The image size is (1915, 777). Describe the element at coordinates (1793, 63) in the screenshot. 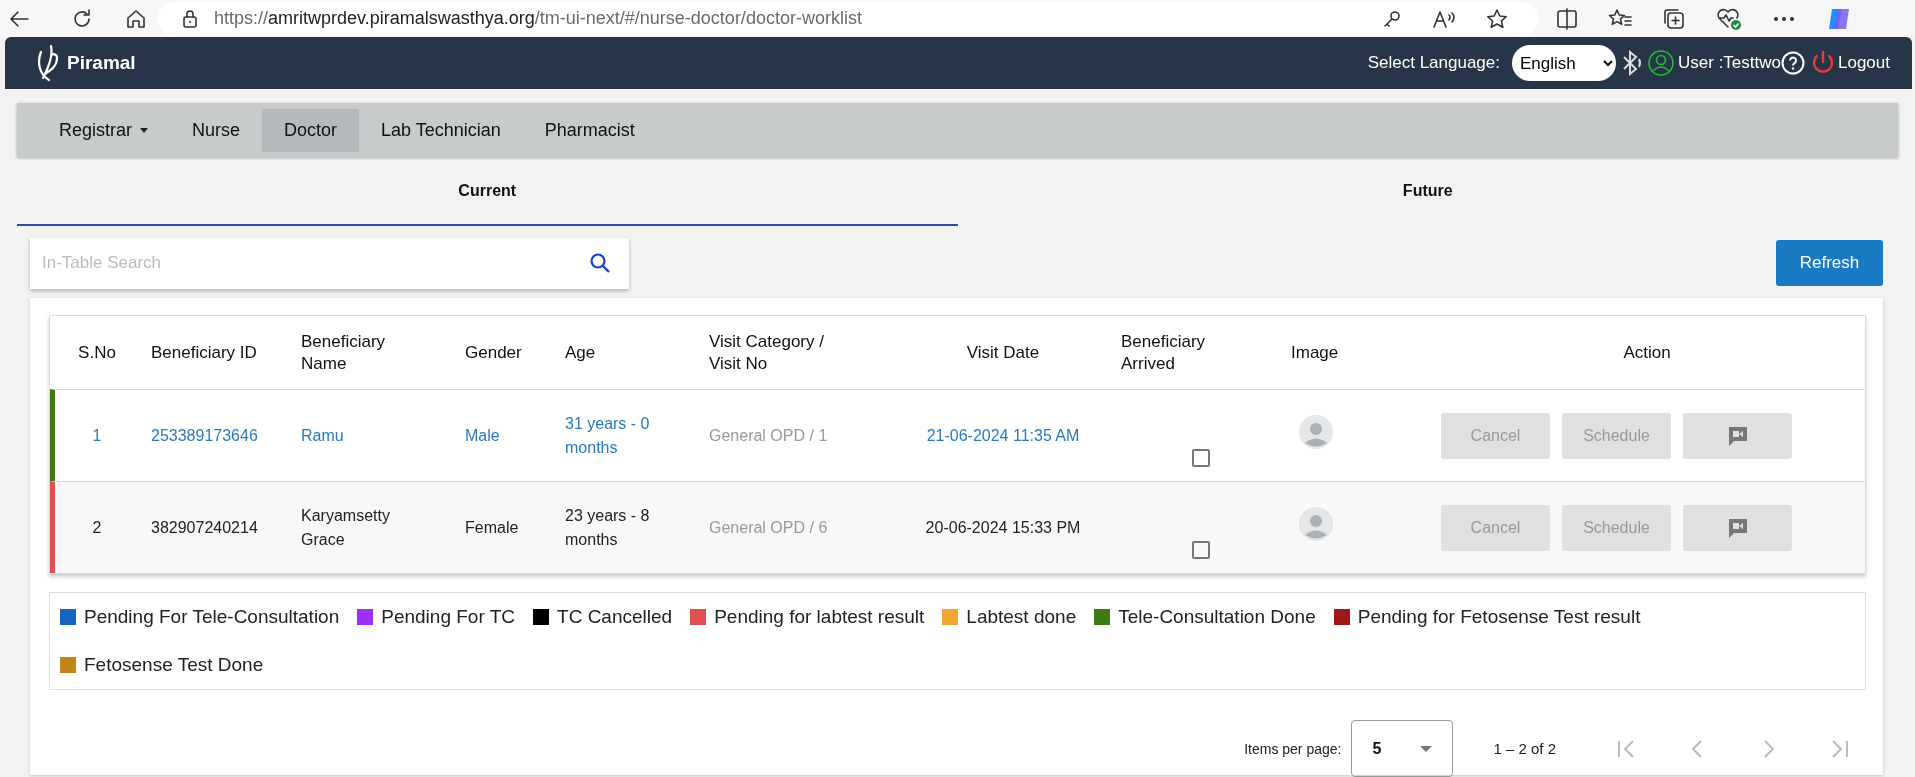

I see `help-icon` at that location.